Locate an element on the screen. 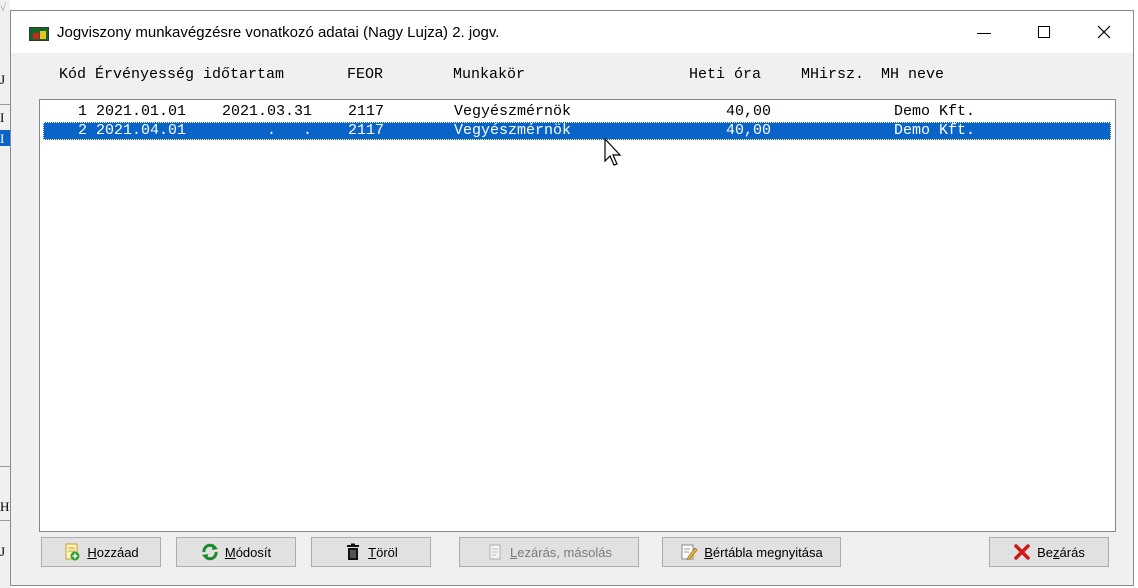  close-icon is located at coordinates (1104, 32).